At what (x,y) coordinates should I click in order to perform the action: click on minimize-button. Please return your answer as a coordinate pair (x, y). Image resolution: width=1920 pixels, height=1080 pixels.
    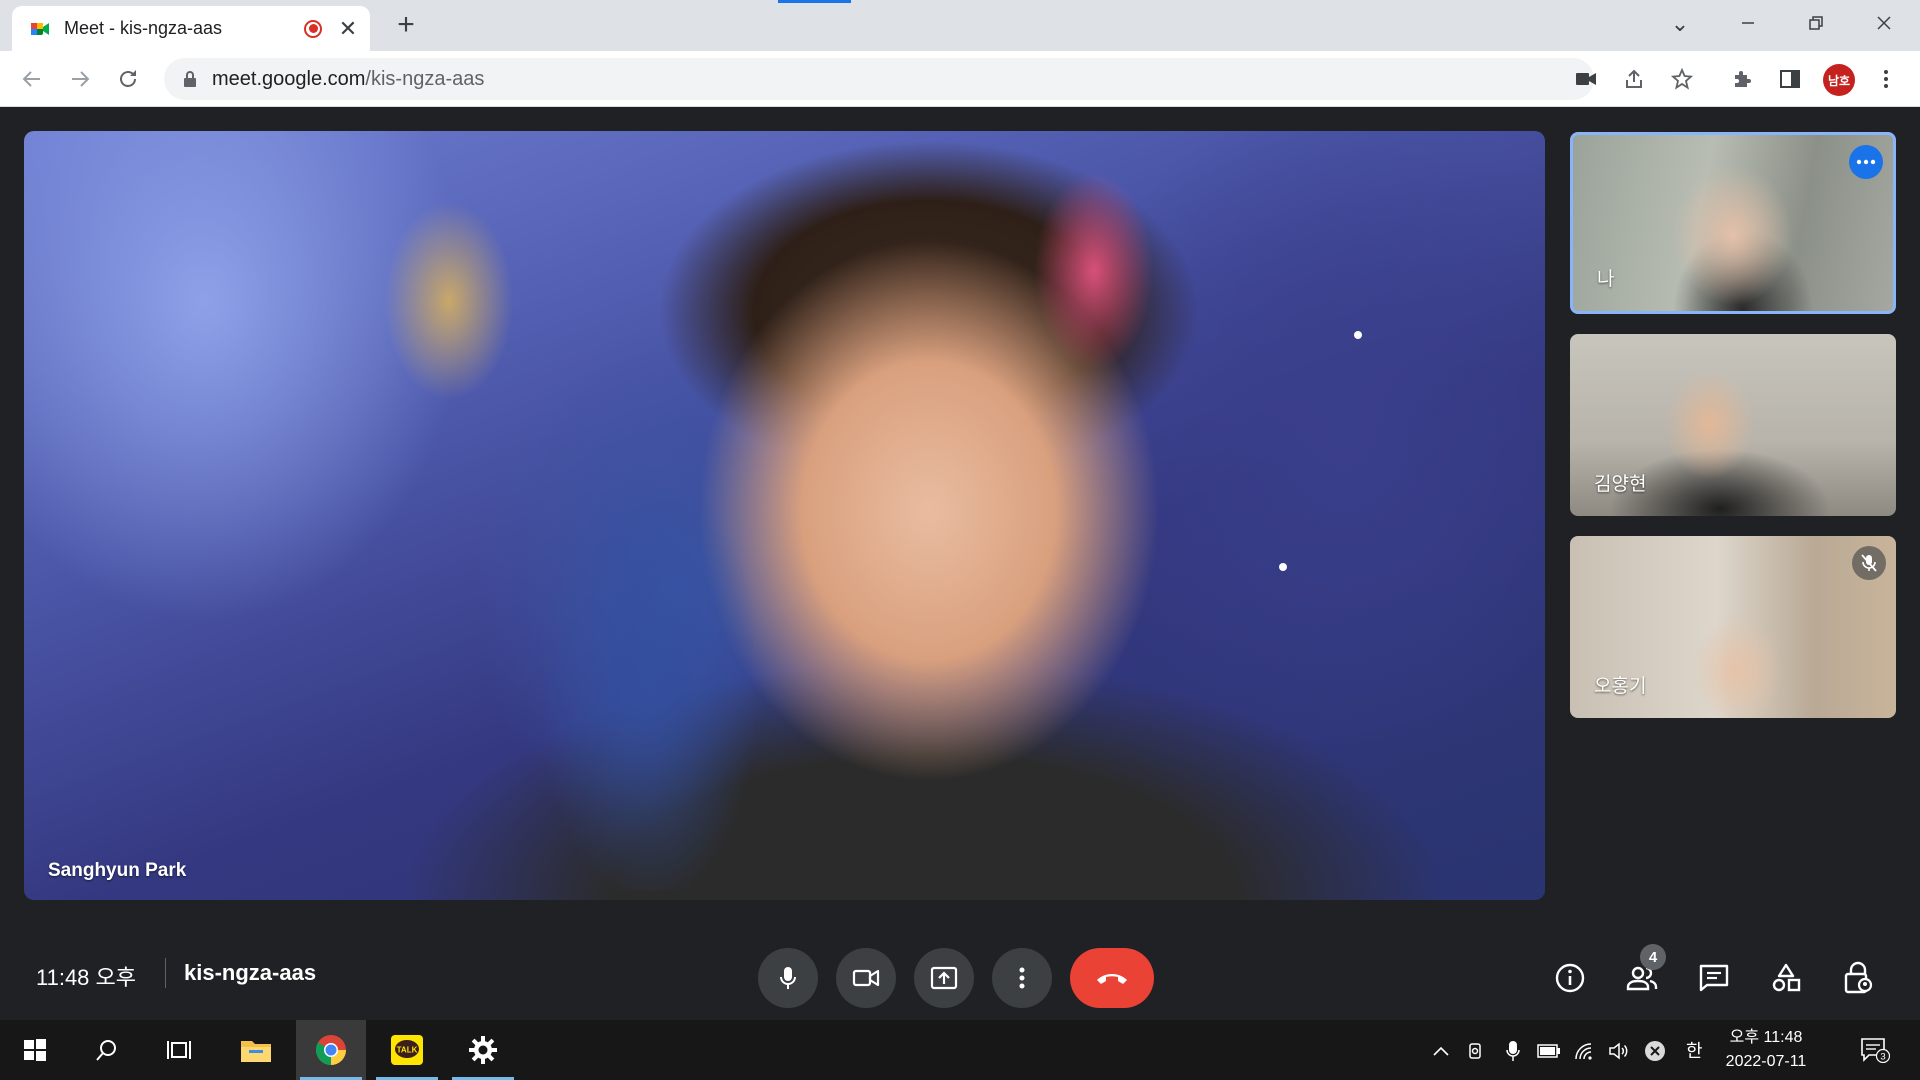
    Looking at the image, I should click on (1748, 24).